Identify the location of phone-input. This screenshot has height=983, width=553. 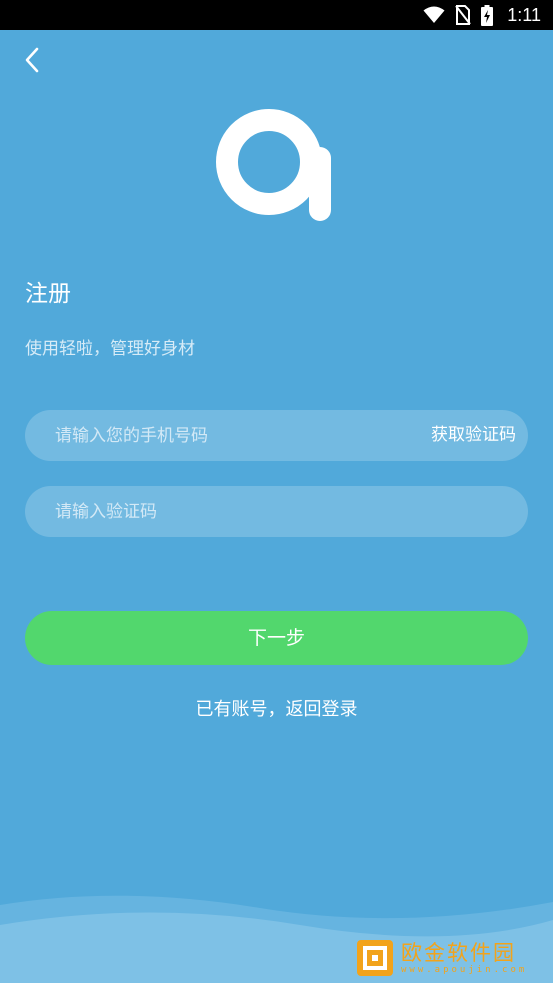
(225, 435).